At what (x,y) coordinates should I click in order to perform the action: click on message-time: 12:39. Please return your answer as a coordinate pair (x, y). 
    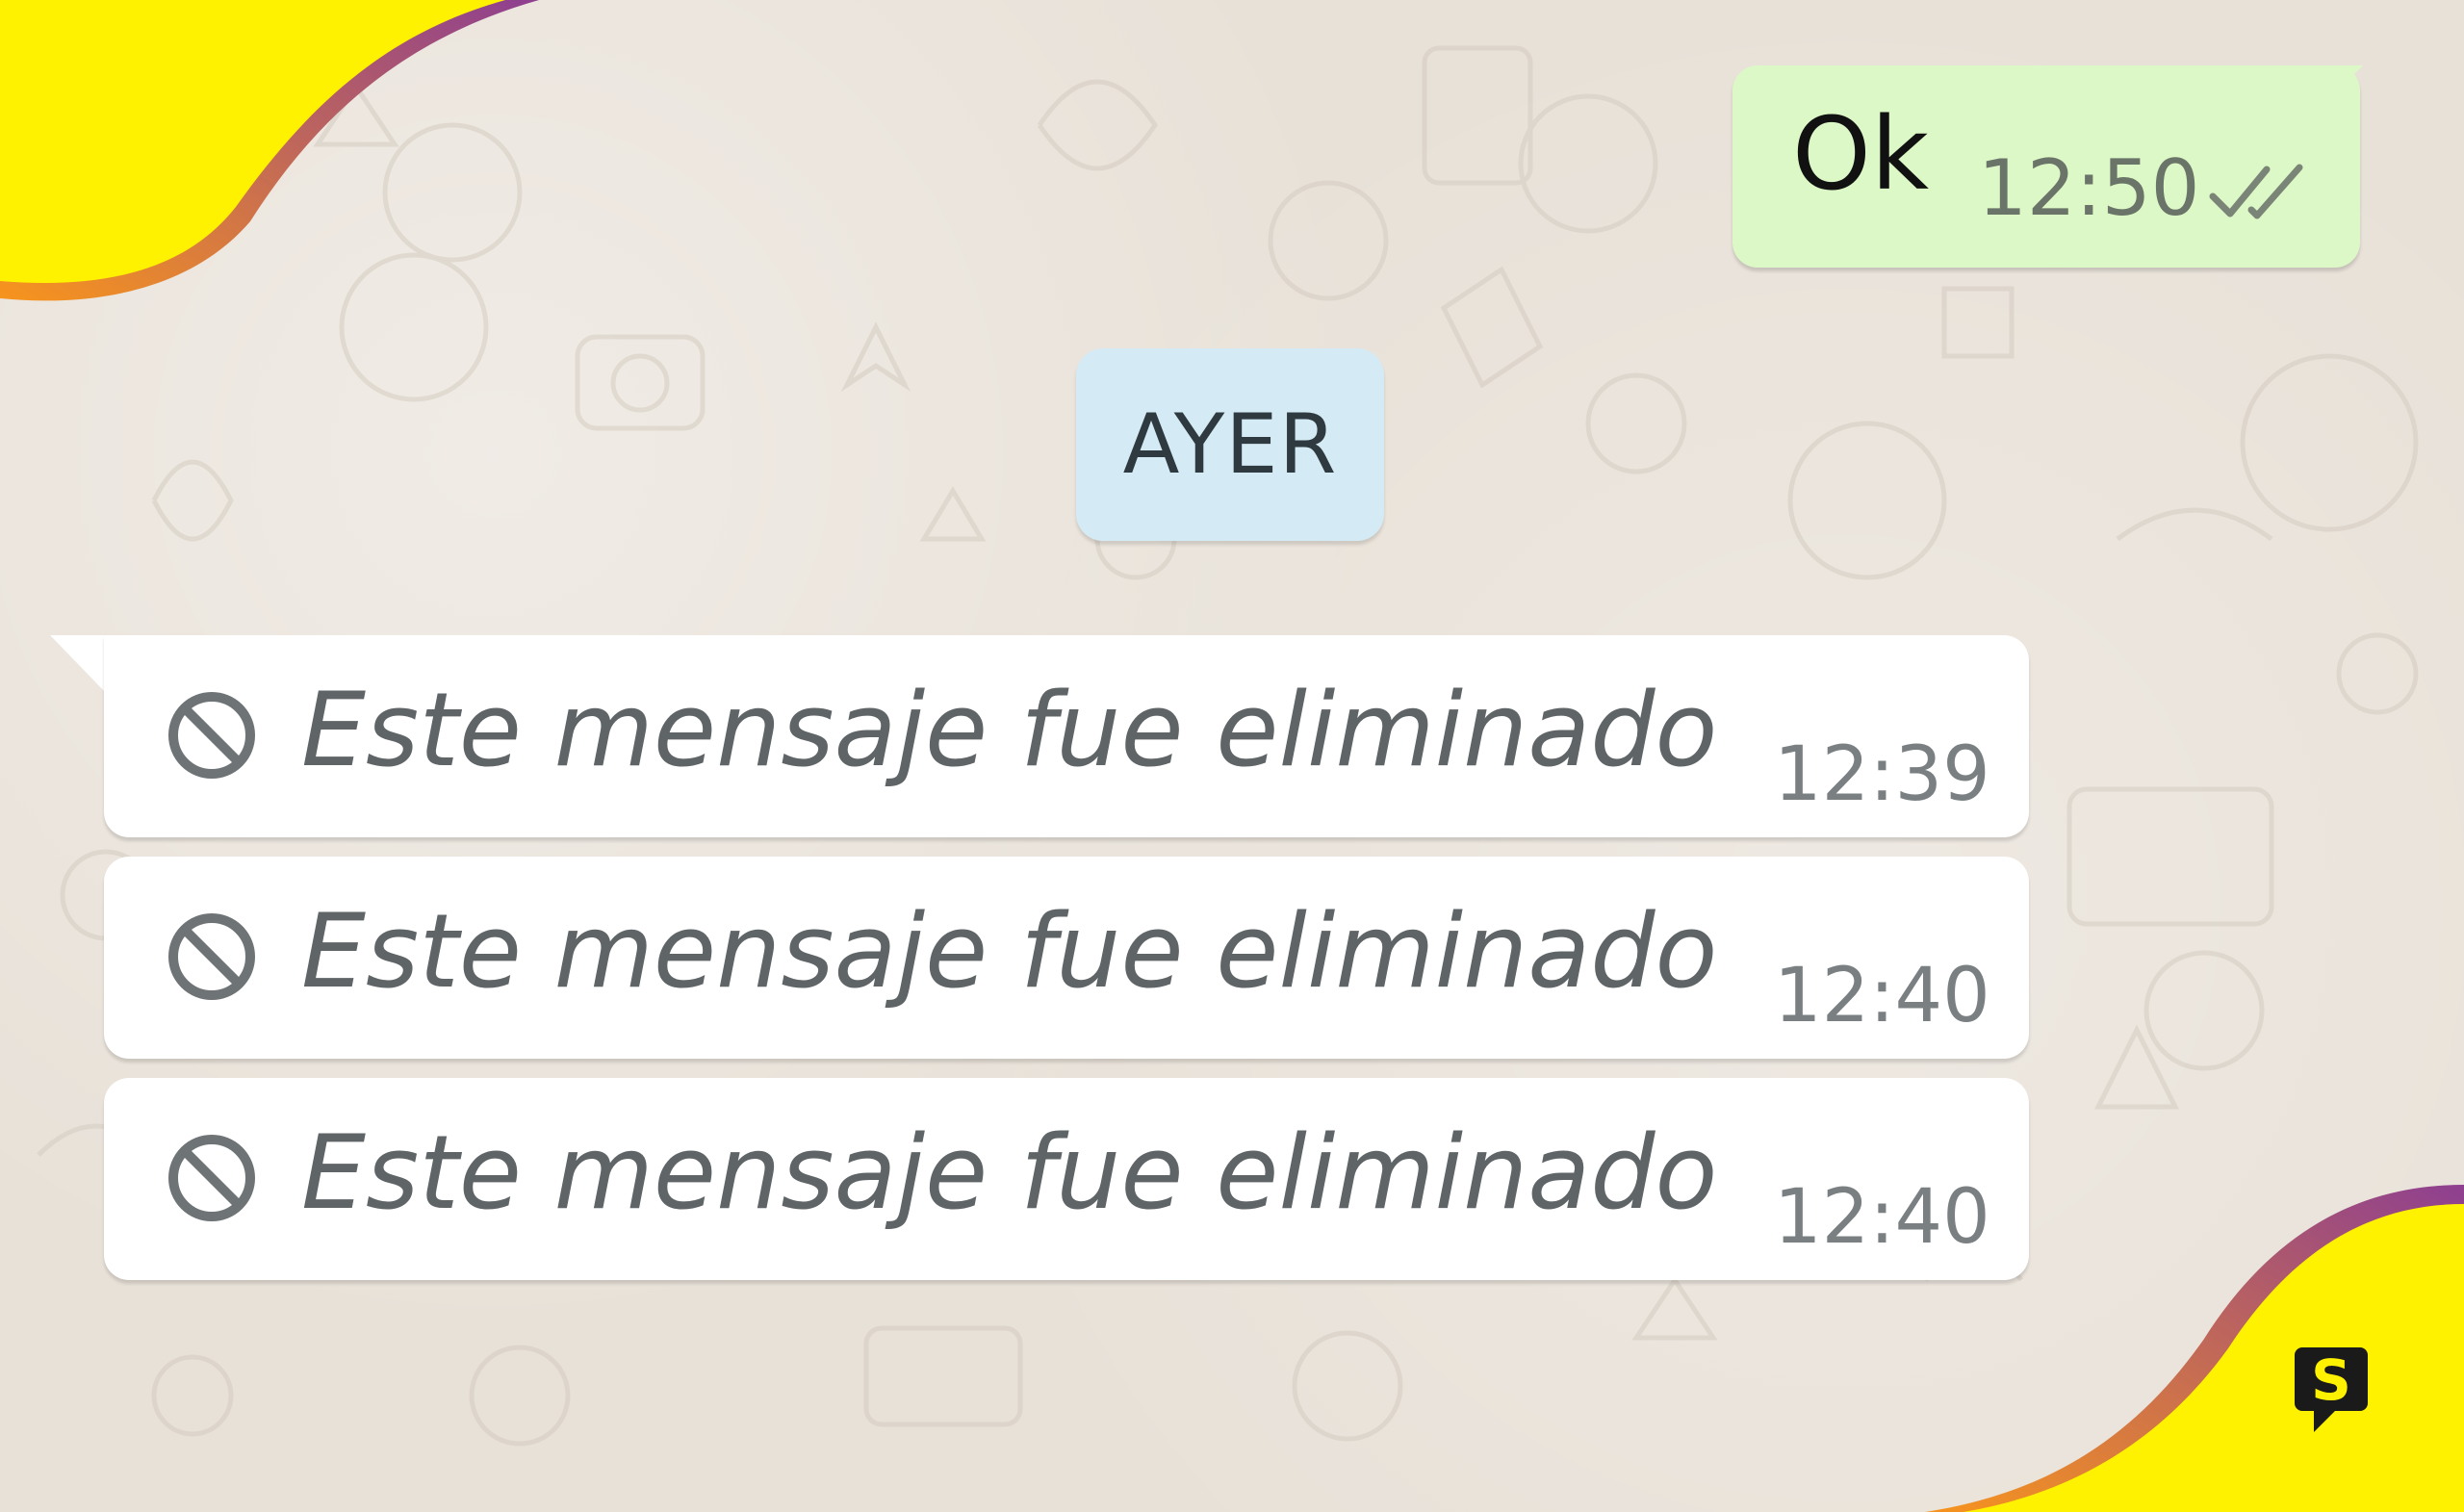
    Looking at the image, I should click on (1882, 774).